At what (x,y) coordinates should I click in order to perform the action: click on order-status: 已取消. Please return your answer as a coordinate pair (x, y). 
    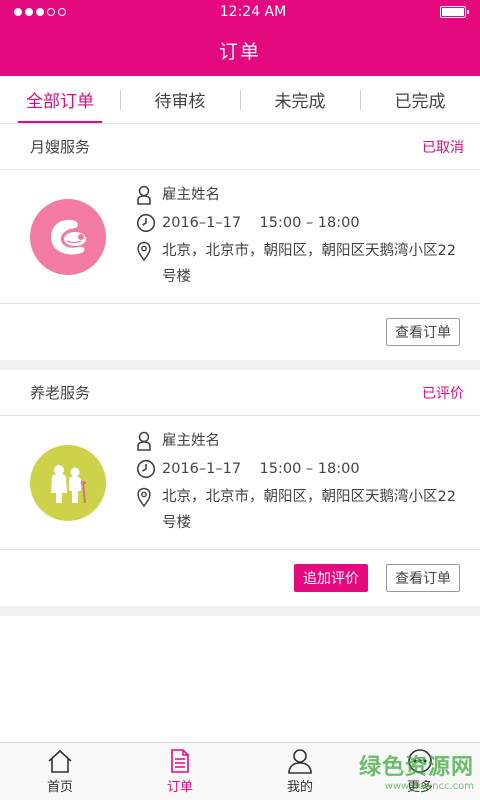
    Looking at the image, I should click on (443, 147).